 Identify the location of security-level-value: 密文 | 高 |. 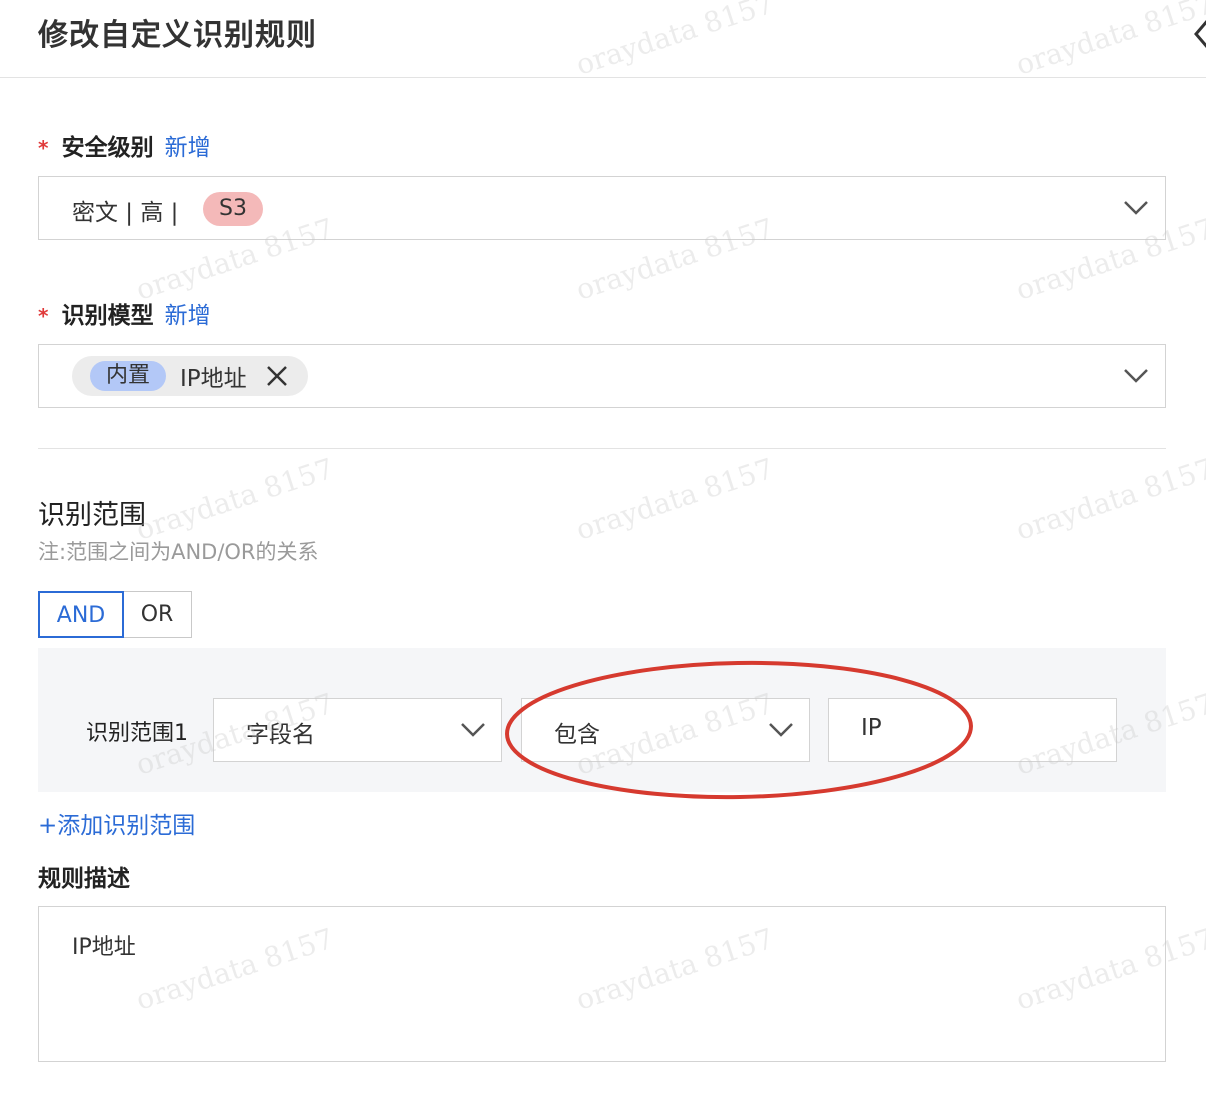
(125, 213).